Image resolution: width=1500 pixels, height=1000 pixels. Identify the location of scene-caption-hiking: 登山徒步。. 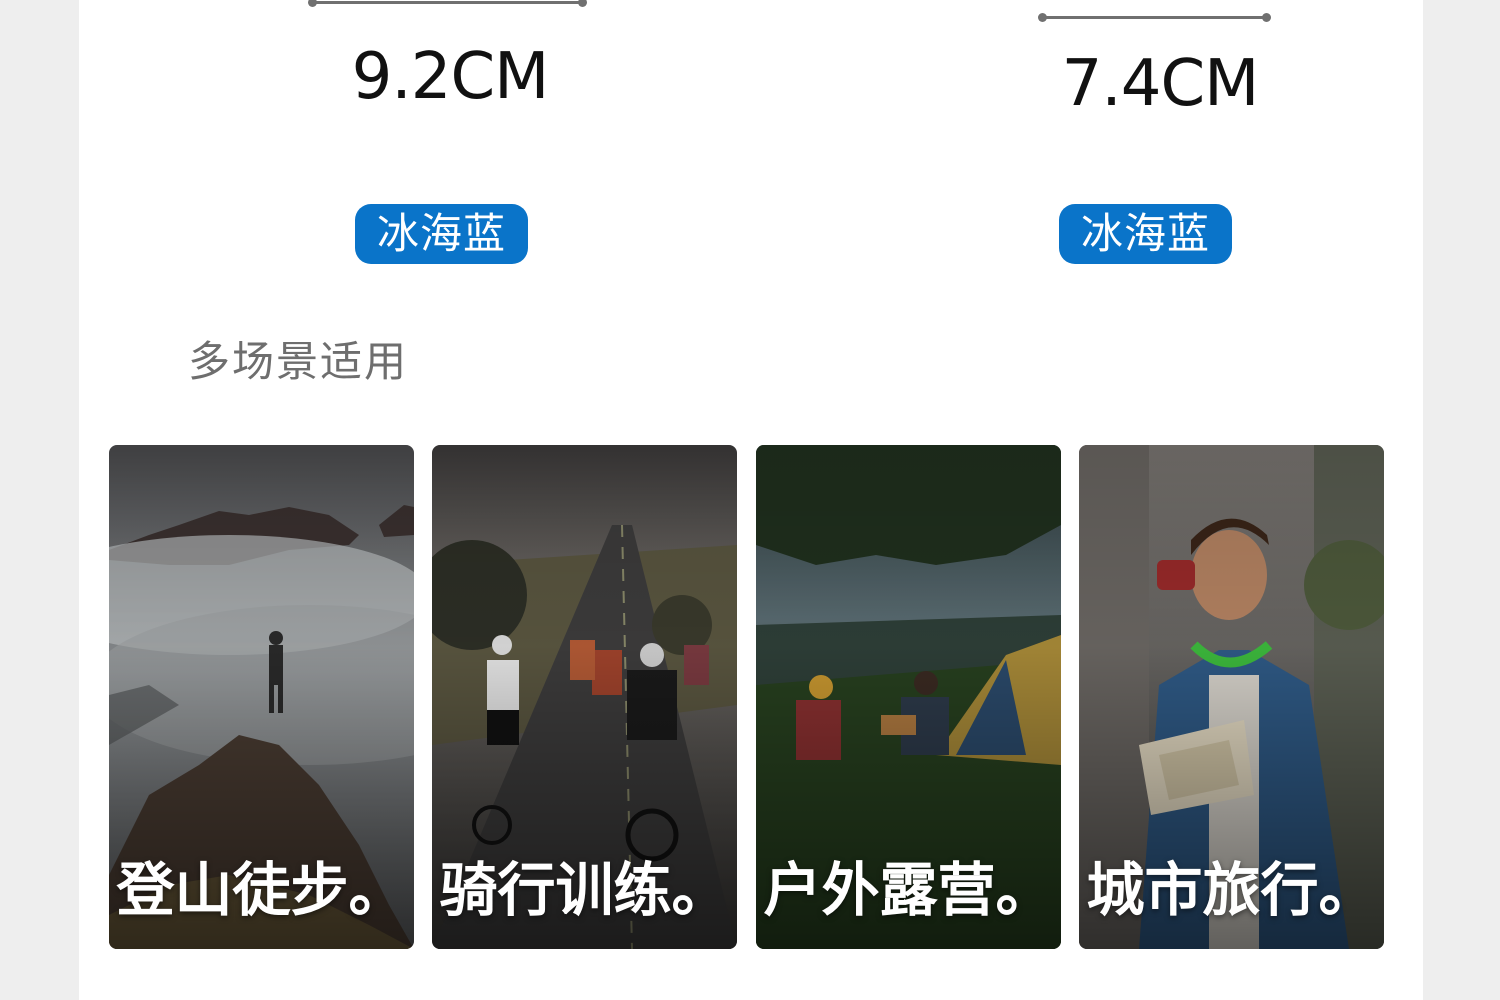
(261, 890).